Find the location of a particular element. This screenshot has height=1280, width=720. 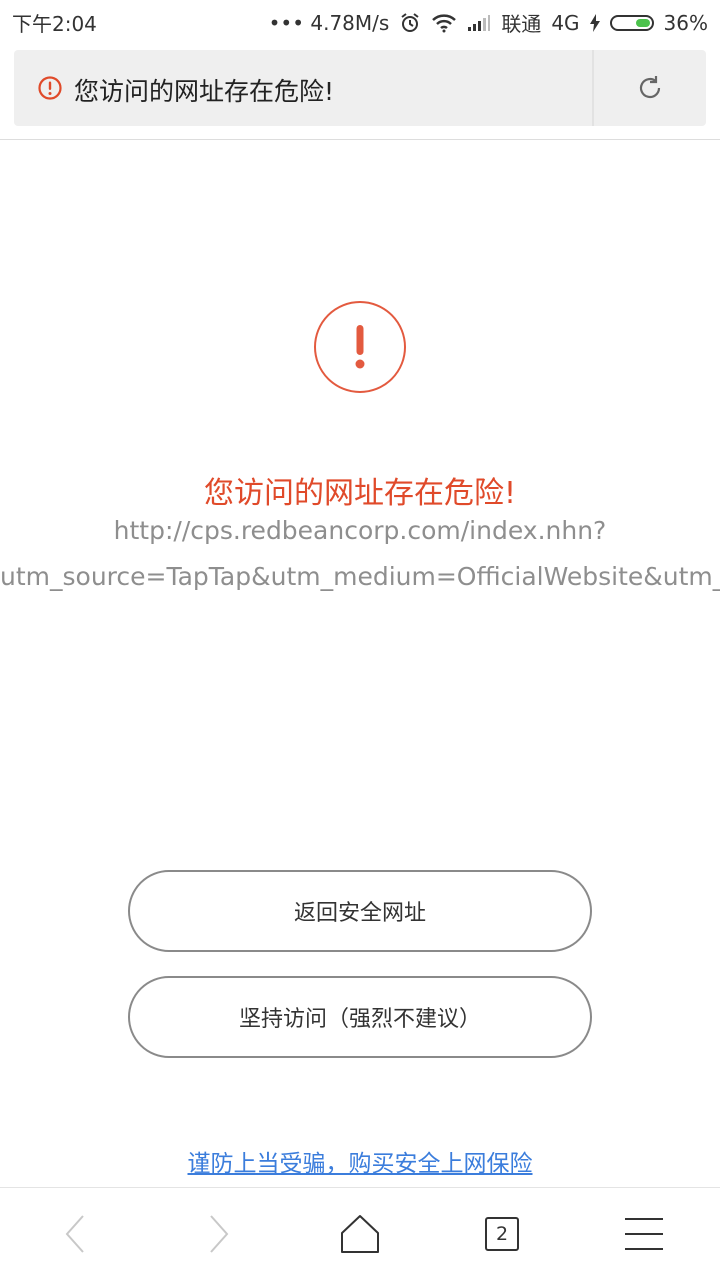

menu-icon is located at coordinates (644, 1234).